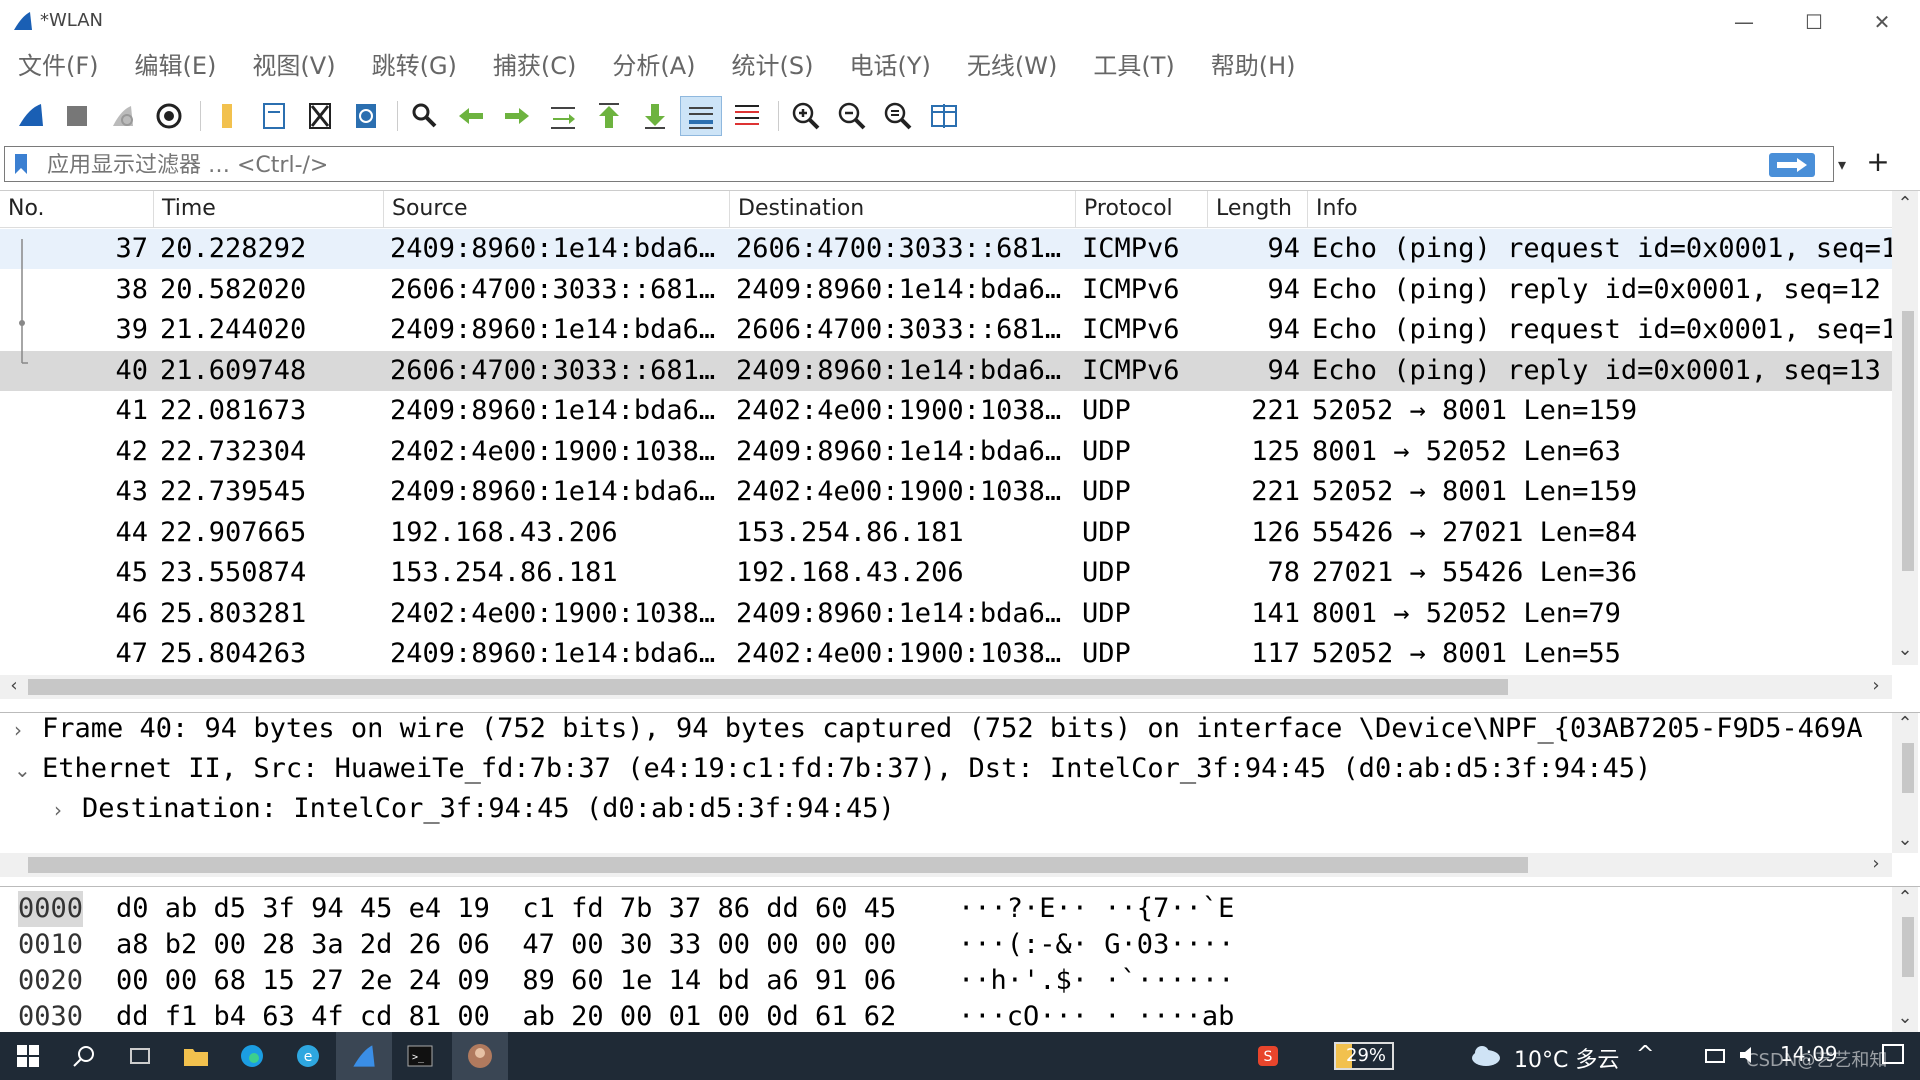 This screenshot has height=1080, width=1920. I want to click on hex-vscrollbar: ⌃ ⌄, so click(1905, 960).